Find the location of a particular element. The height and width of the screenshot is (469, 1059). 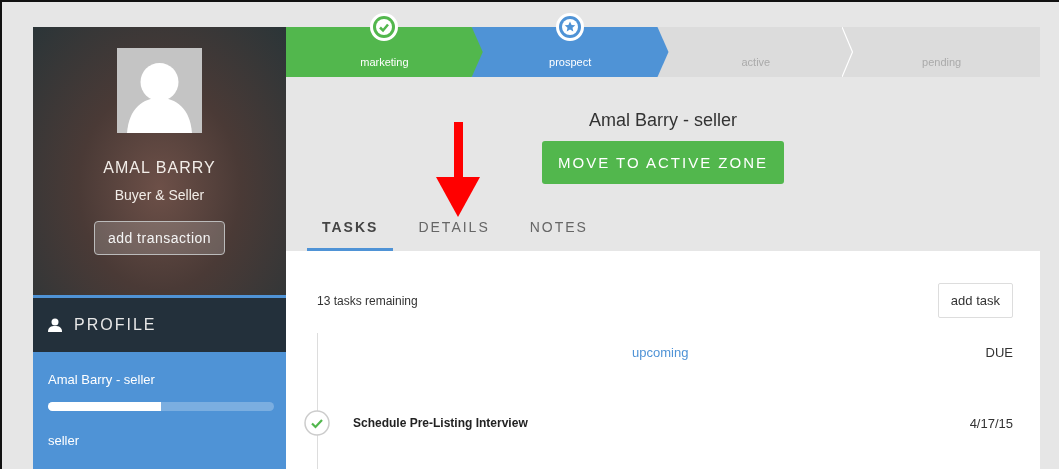

tasks-remaining: 13 tasks remaining is located at coordinates (367, 300).